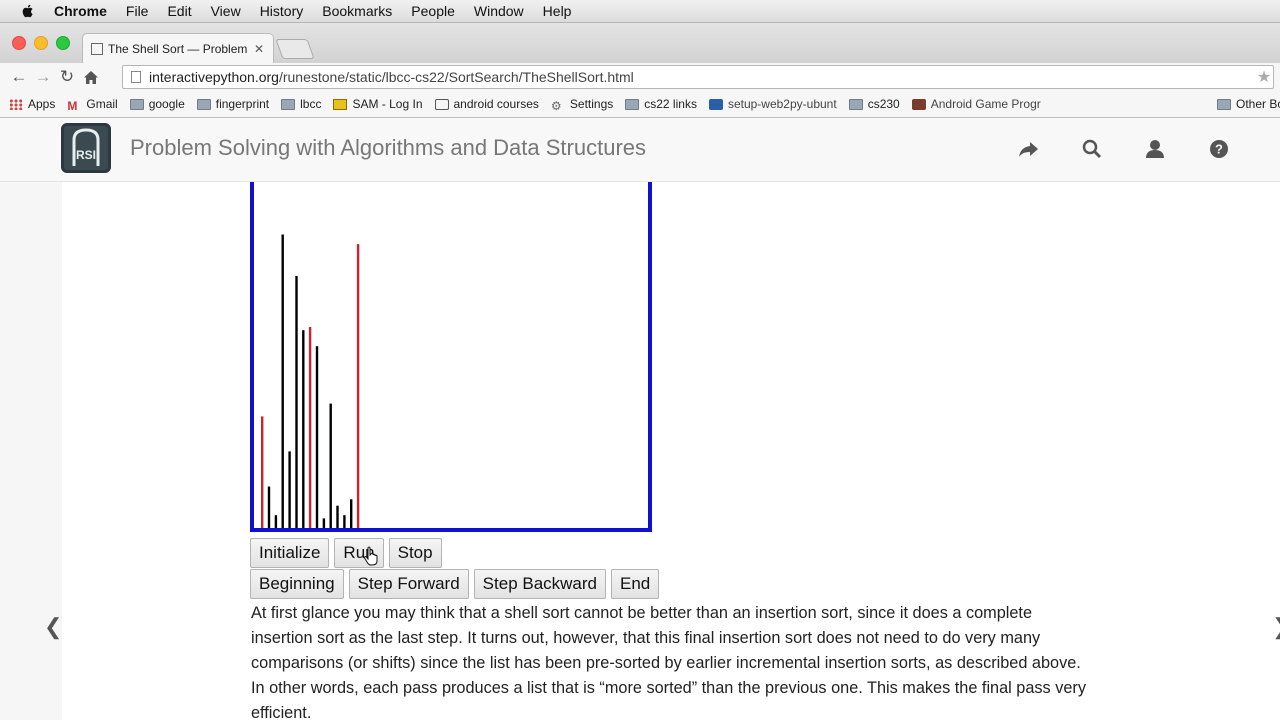 The height and width of the screenshot is (726, 1280). Describe the element at coordinates (540, 584) in the screenshot. I see `step-backward-button: Step Backward` at that location.